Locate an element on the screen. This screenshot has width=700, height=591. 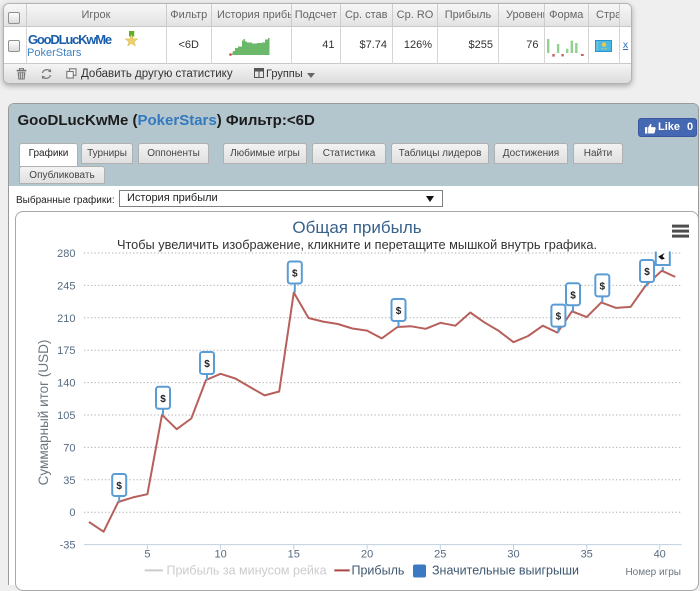
svg-text: 25 is located at coordinates (440, 555).